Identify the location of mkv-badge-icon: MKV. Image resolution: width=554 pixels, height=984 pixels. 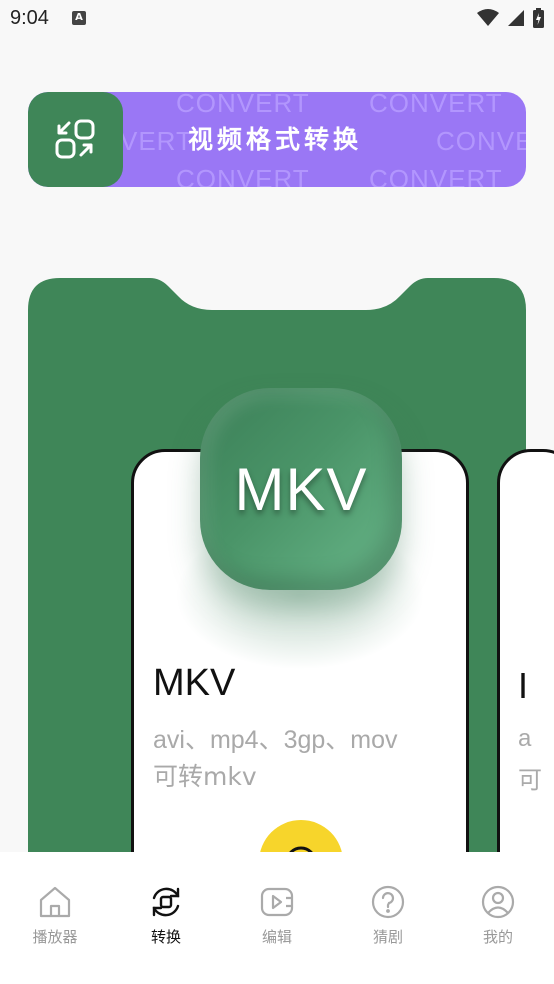
(301, 489).